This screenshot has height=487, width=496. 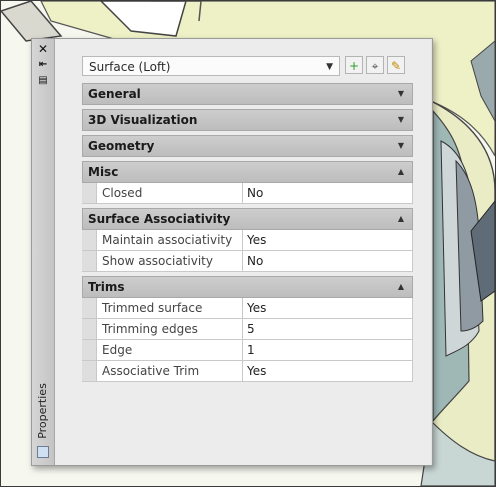 What do you see at coordinates (329, 67) in the screenshot?
I see `chevron-down-icon: ▼` at bounding box center [329, 67].